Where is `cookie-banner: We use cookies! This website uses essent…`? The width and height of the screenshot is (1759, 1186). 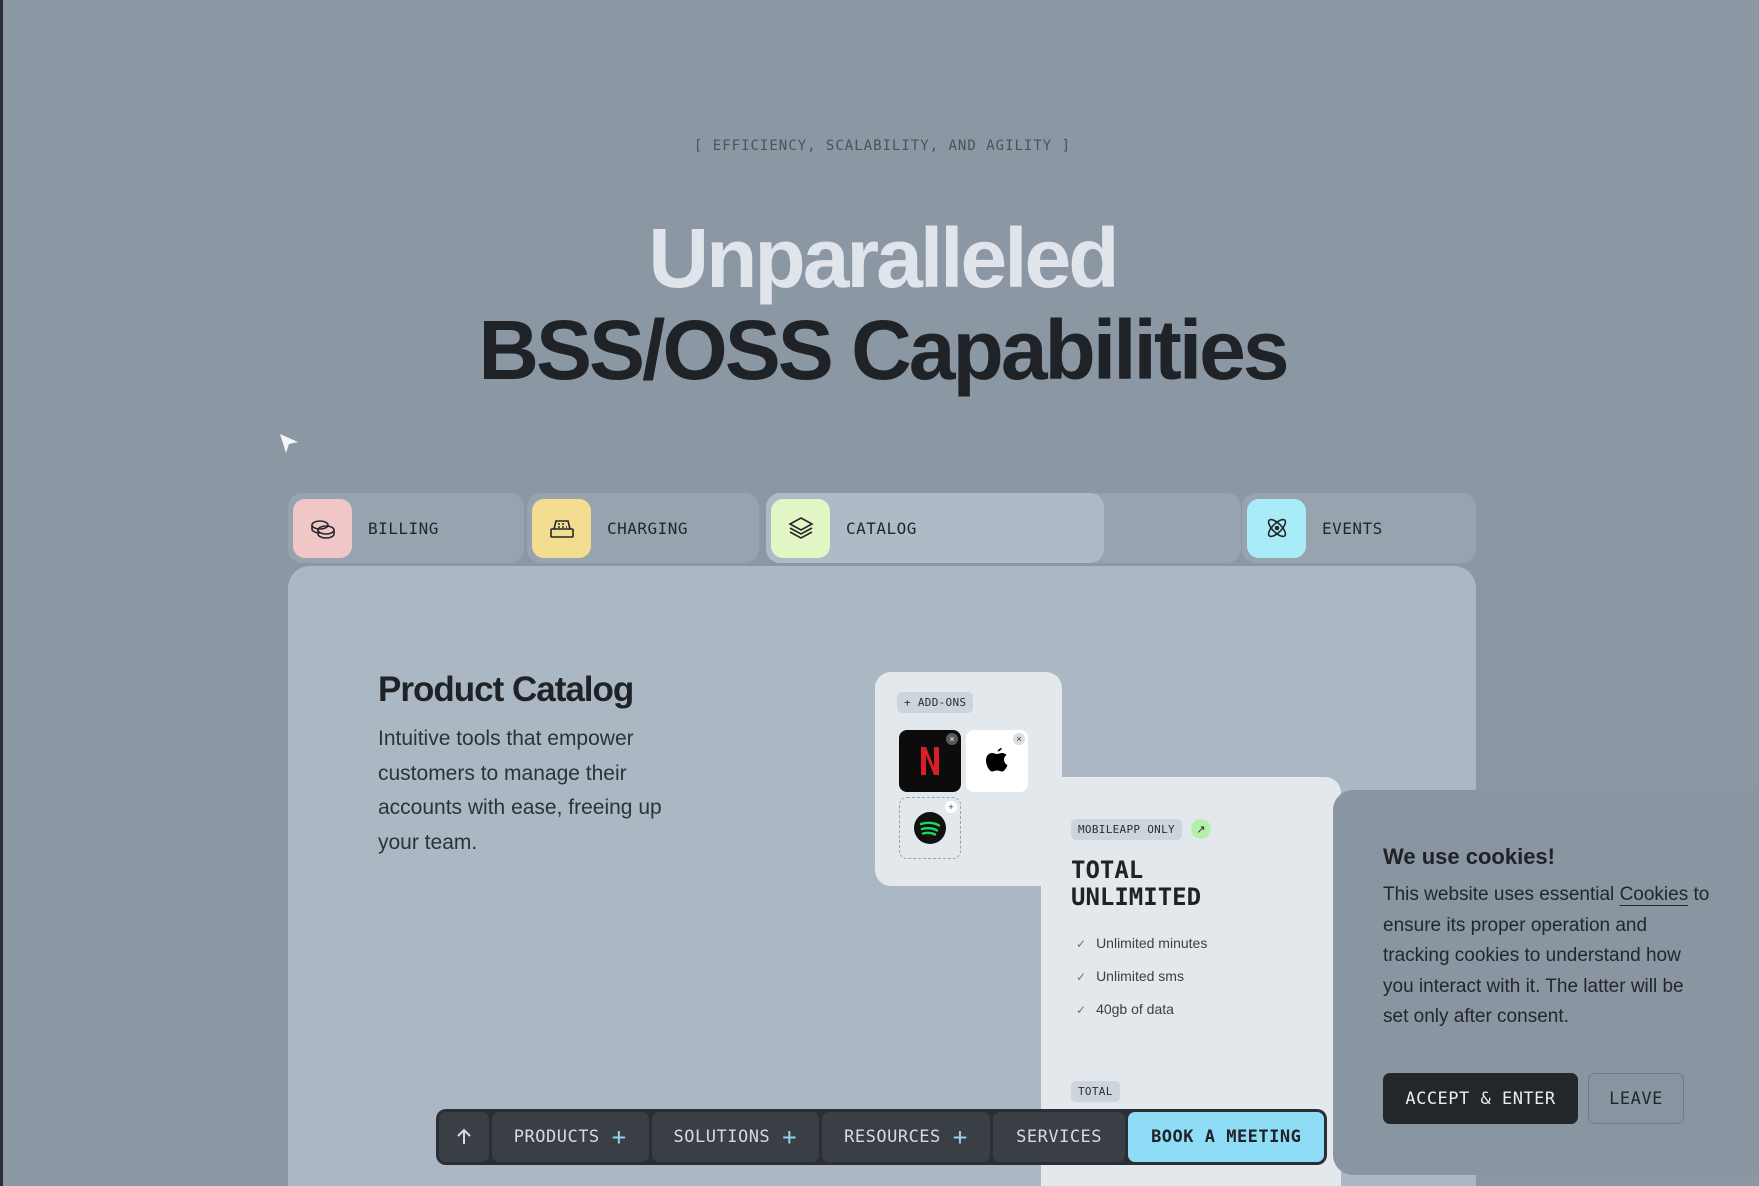
cookie-banner: We use cookies! This website uses essent… is located at coordinates (1546, 982).